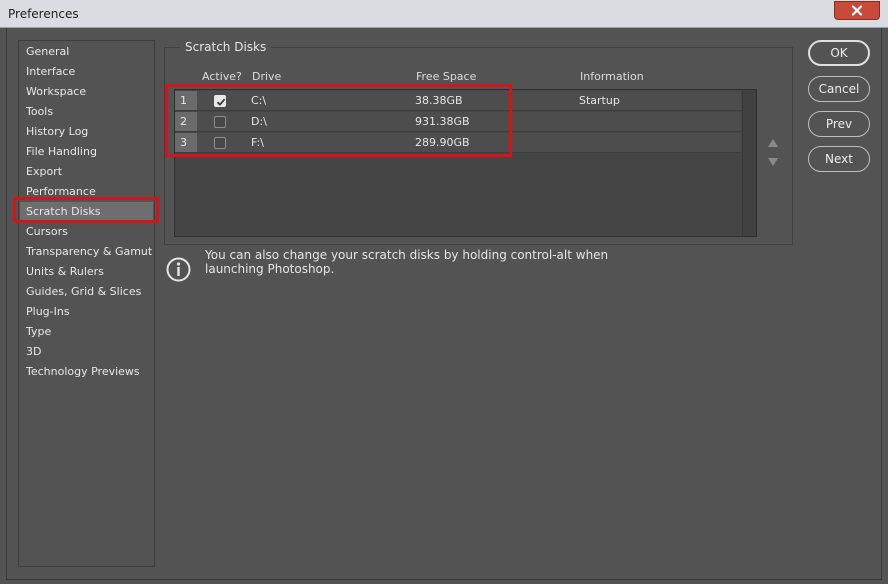  I want to click on close-icon, so click(857, 10).